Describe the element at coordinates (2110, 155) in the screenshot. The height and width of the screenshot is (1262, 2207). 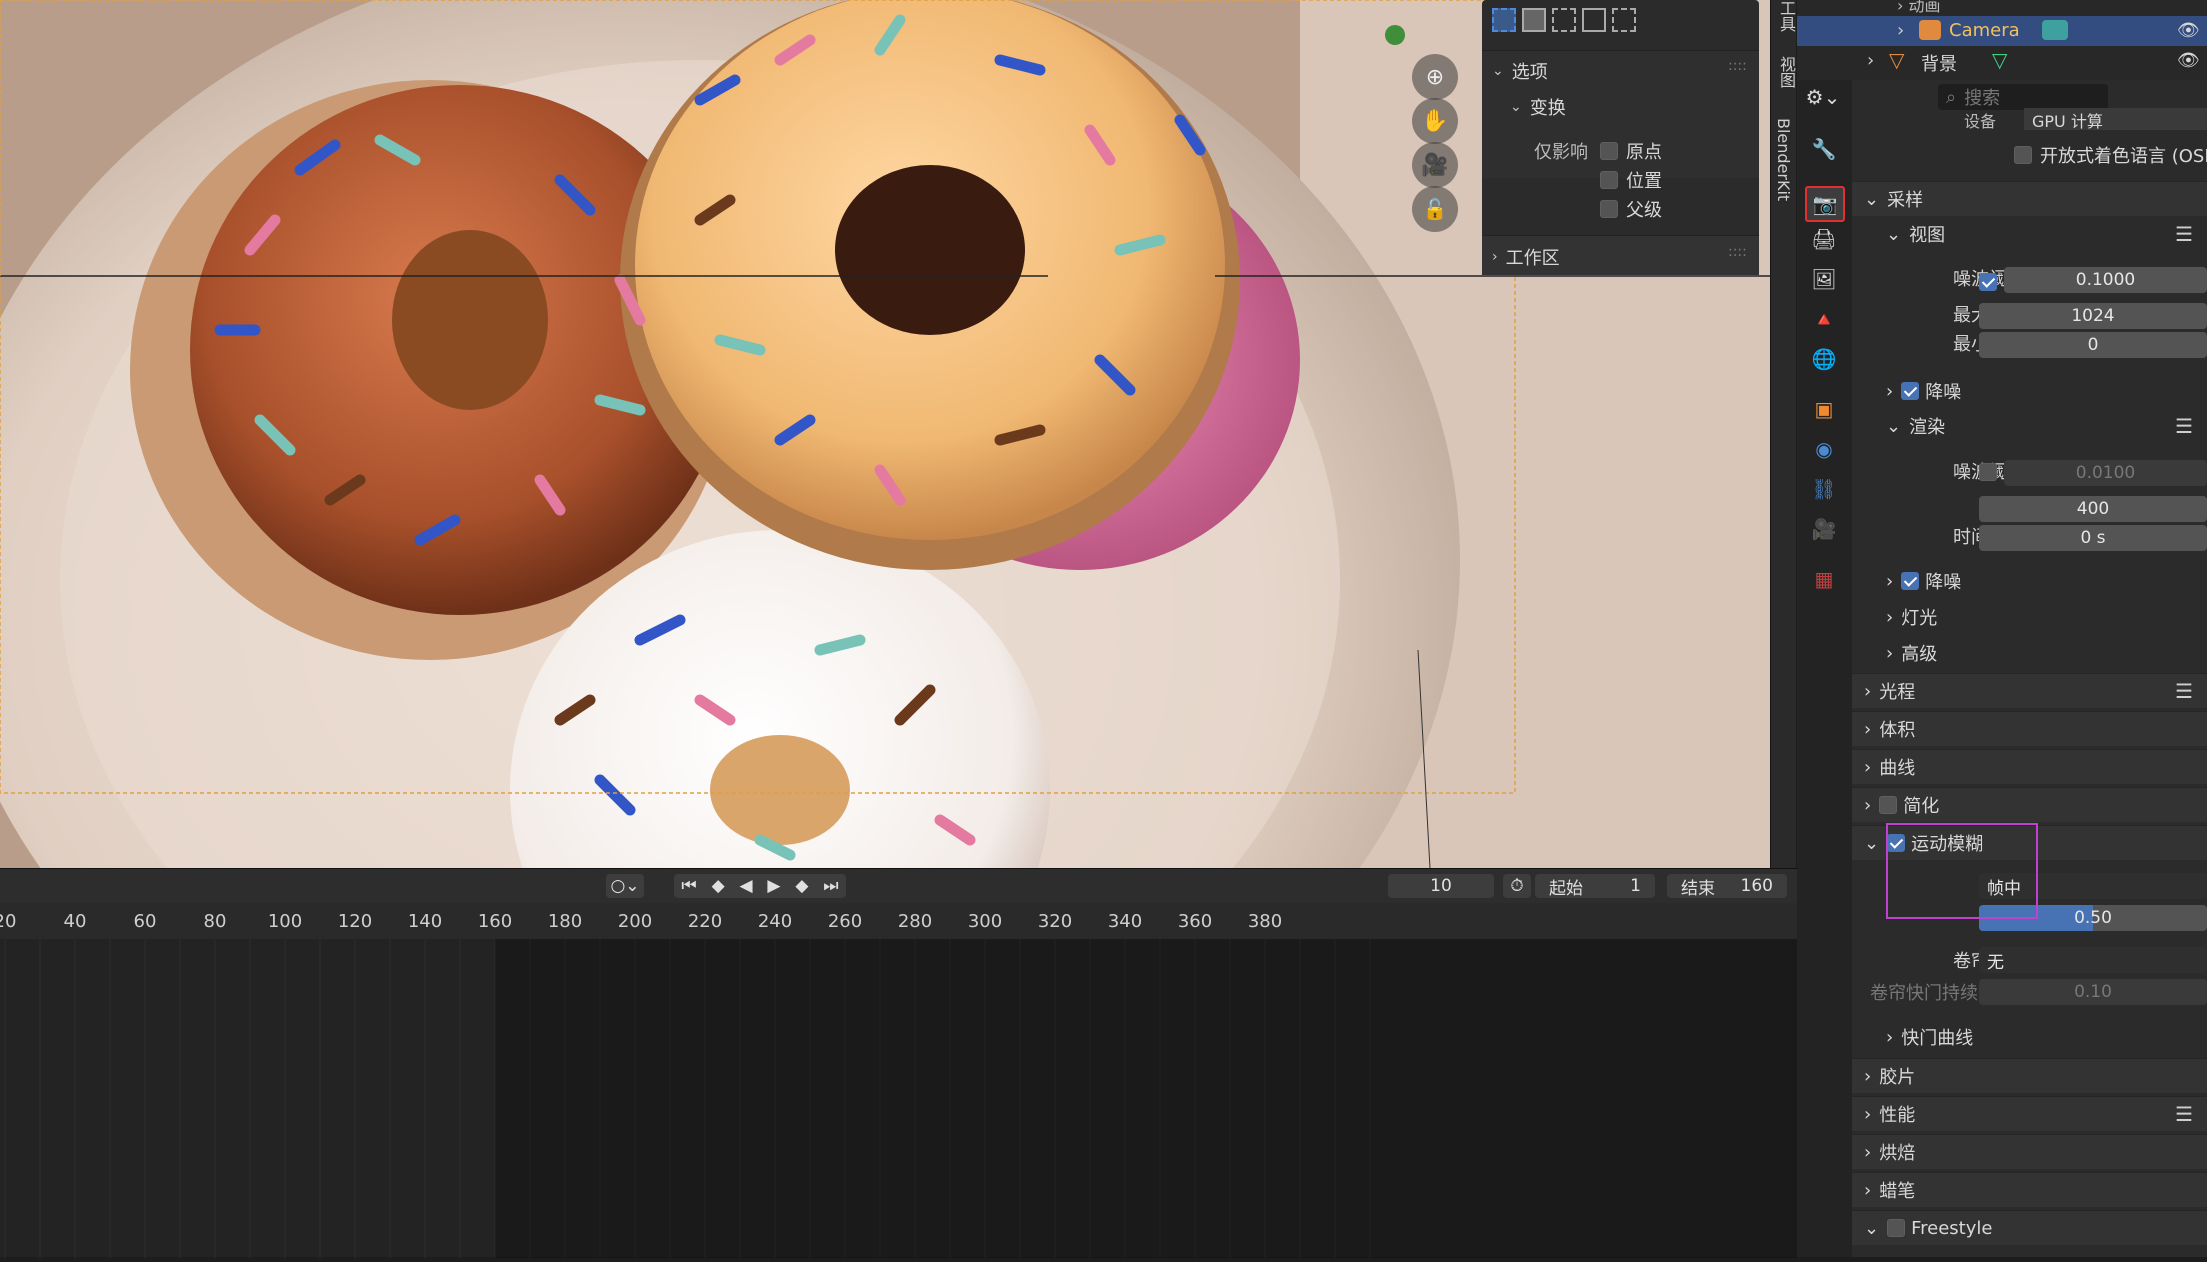
I see `osl-checkbox: 开放式着色语言 (OSL)` at that location.